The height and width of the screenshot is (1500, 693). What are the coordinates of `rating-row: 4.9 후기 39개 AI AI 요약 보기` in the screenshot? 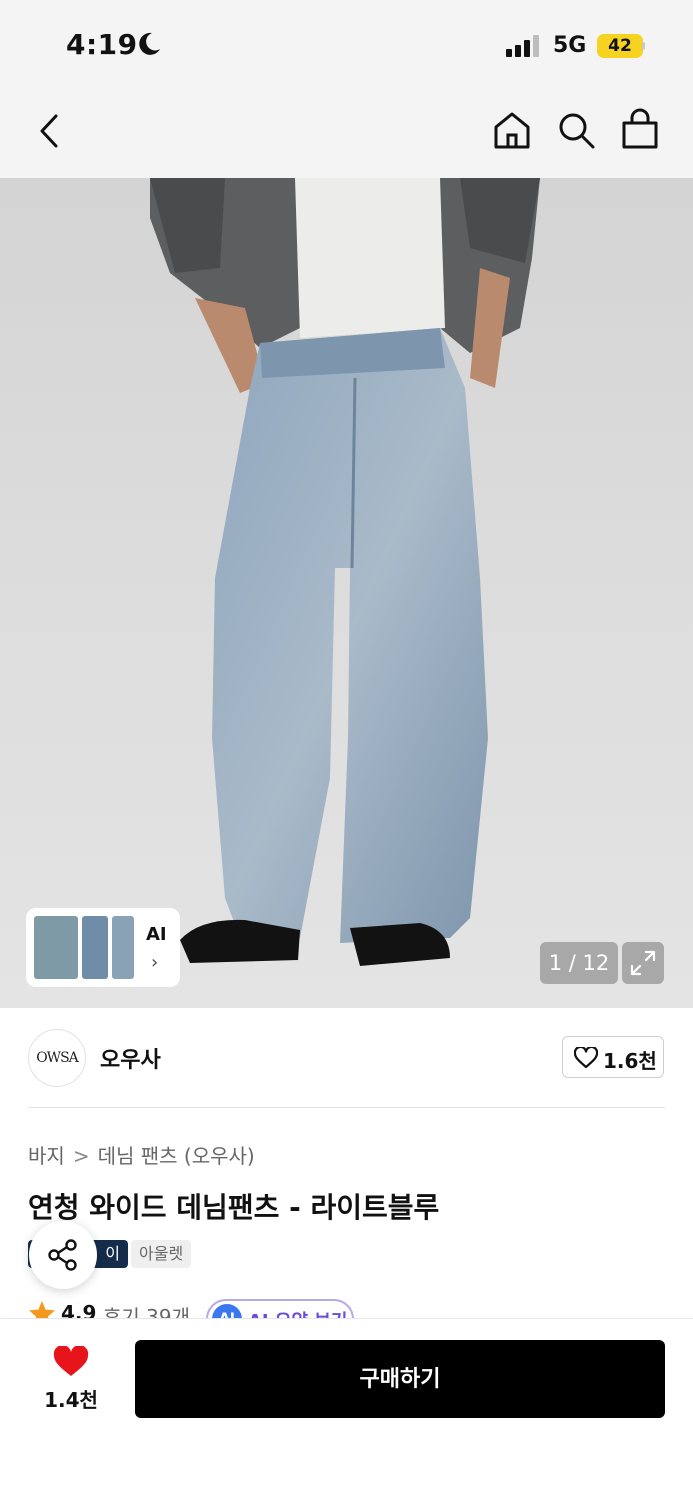 It's located at (198, 1308).